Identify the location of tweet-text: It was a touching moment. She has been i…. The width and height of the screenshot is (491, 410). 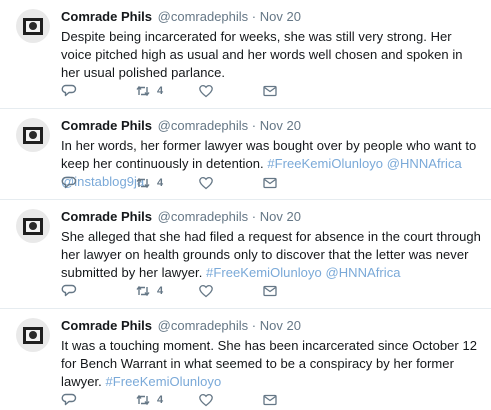
(271, 364).